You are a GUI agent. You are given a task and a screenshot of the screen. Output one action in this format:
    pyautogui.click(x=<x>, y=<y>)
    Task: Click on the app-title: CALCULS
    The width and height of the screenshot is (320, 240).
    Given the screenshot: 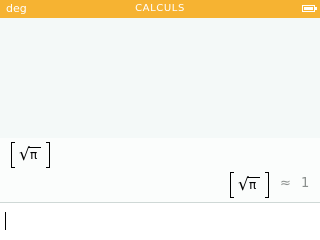 What is the action you would take?
    pyautogui.click(x=160, y=8)
    